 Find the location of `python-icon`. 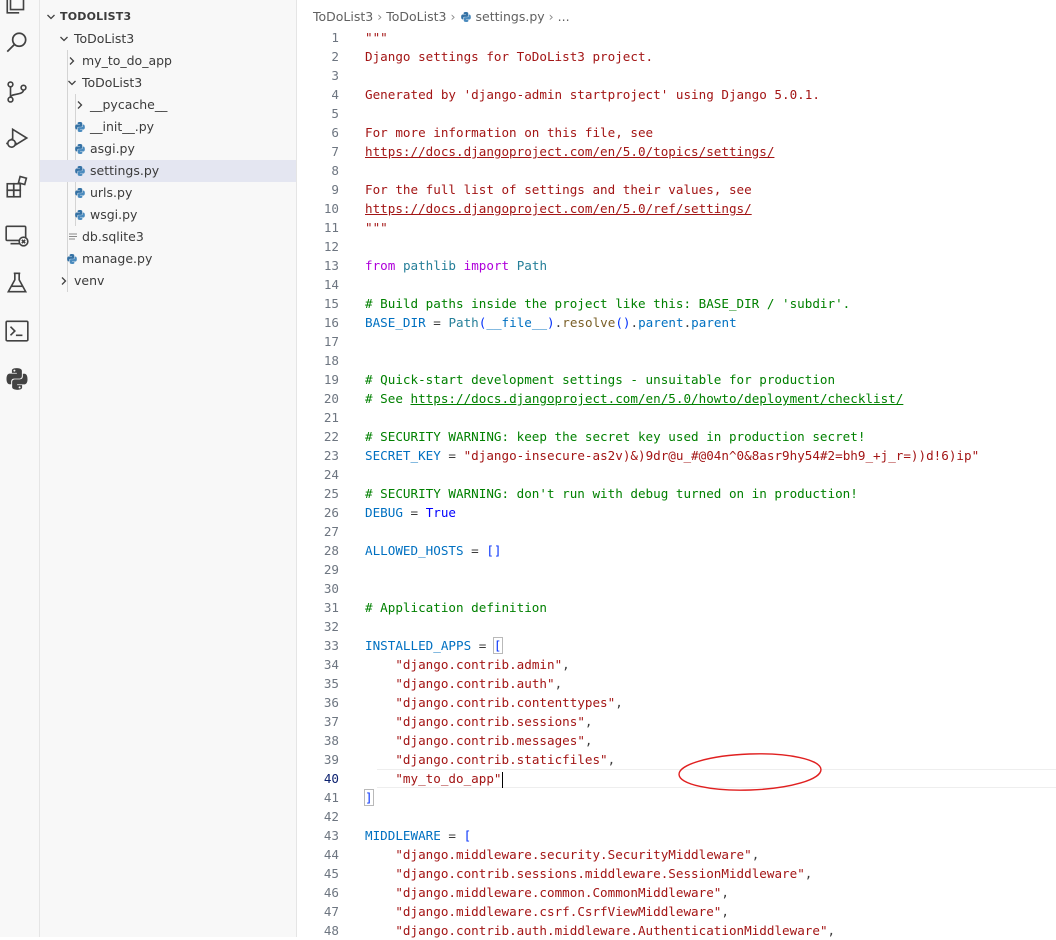

python-icon is located at coordinates (17, 379).